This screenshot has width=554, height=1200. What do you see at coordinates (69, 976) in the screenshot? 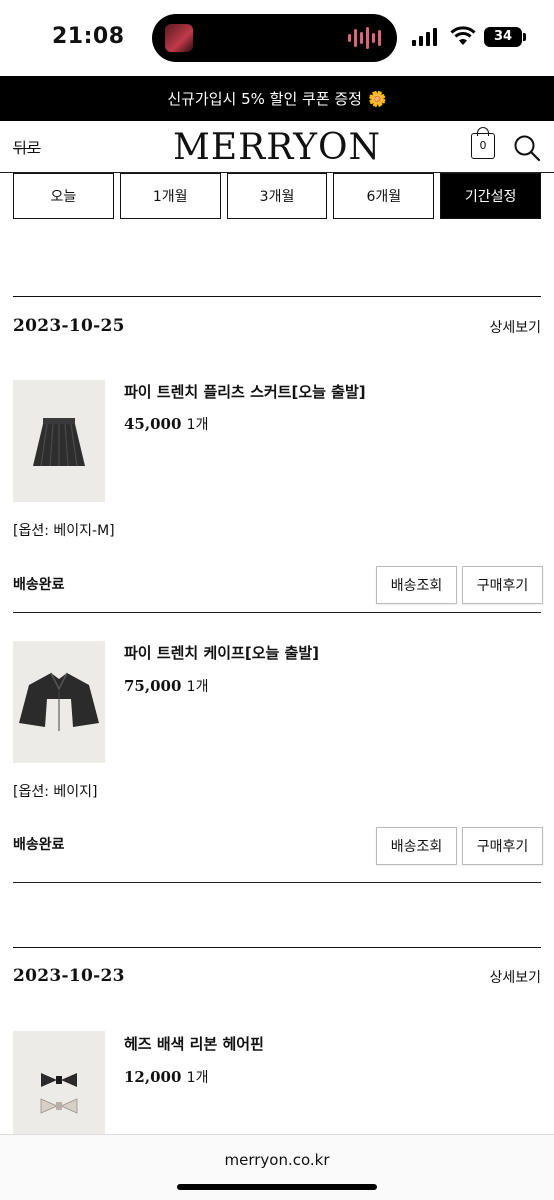
I see `order-date: 2023-10-23` at bounding box center [69, 976].